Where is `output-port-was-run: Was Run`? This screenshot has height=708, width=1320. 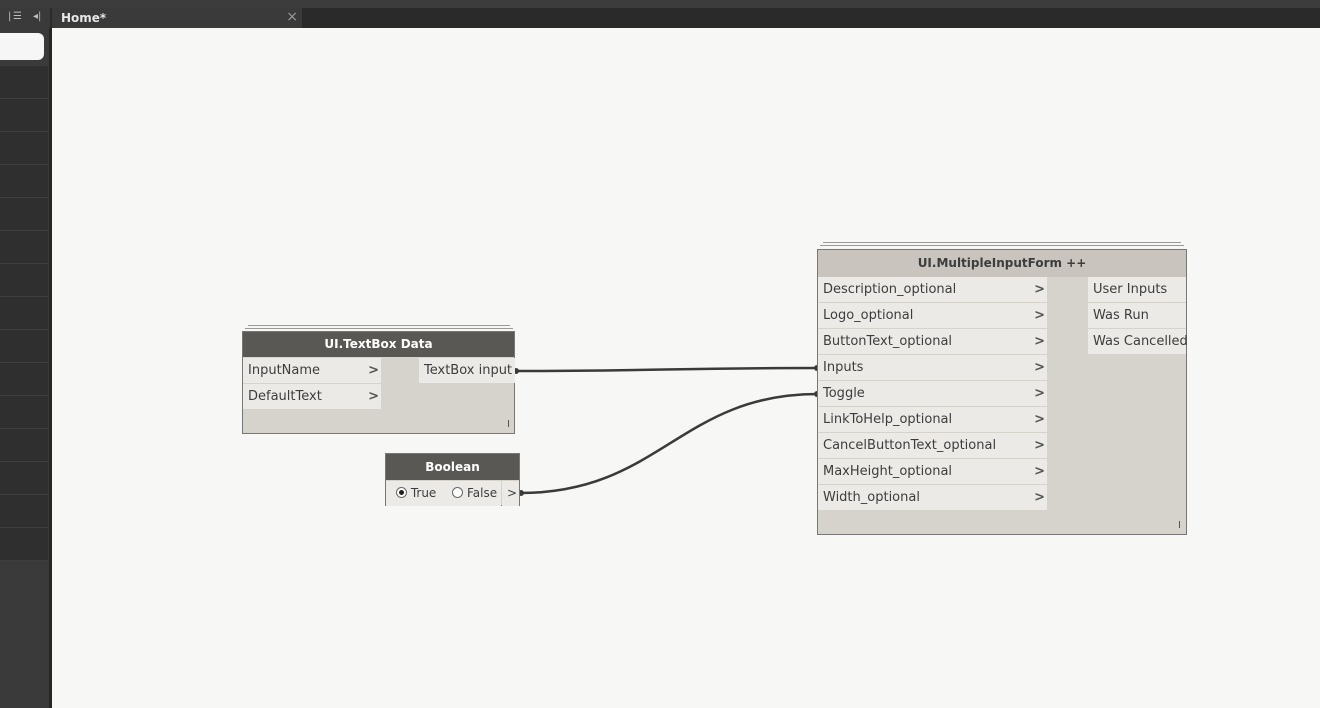 output-port-was-run: Was Run is located at coordinates (1137, 315).